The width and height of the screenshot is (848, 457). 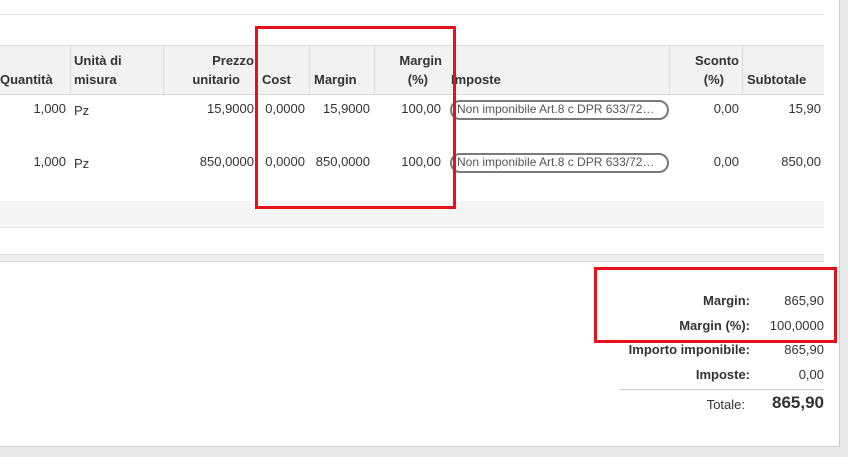 I want to click on untaxed-amount-label: Importo imponibile:, so click(x=689, y=349).